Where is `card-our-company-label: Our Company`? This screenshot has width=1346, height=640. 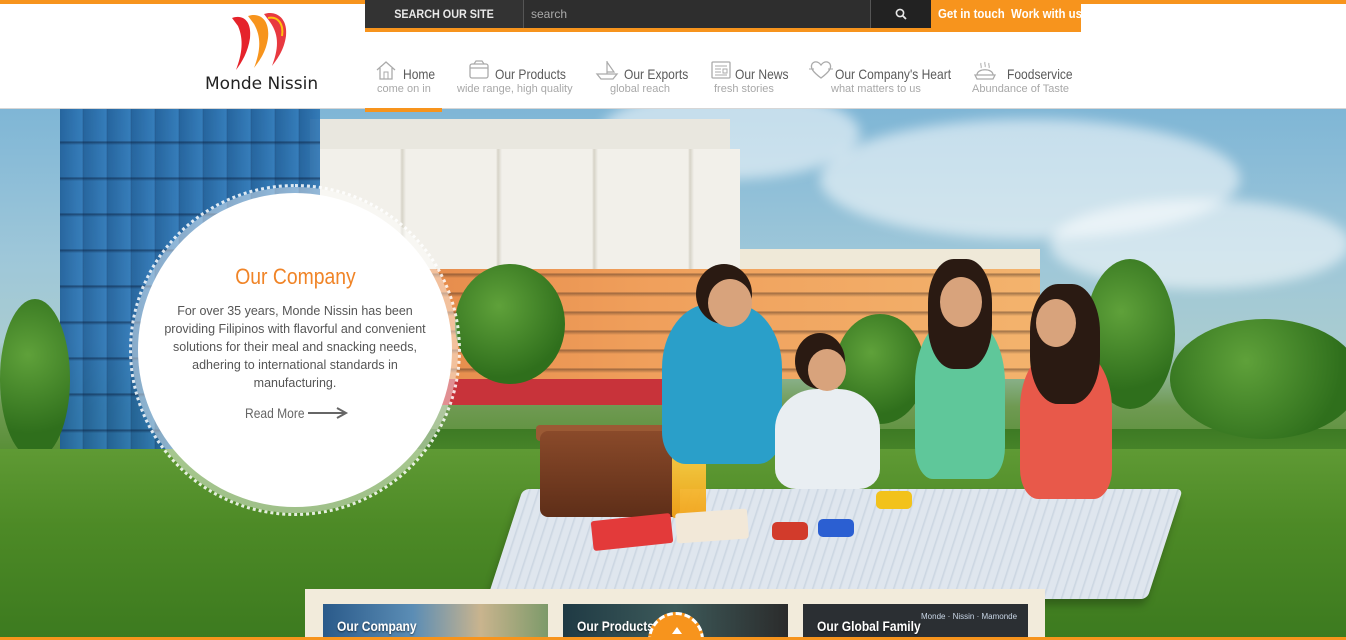 card-our-company-label: Our Company is located at coordinates (377, 626).